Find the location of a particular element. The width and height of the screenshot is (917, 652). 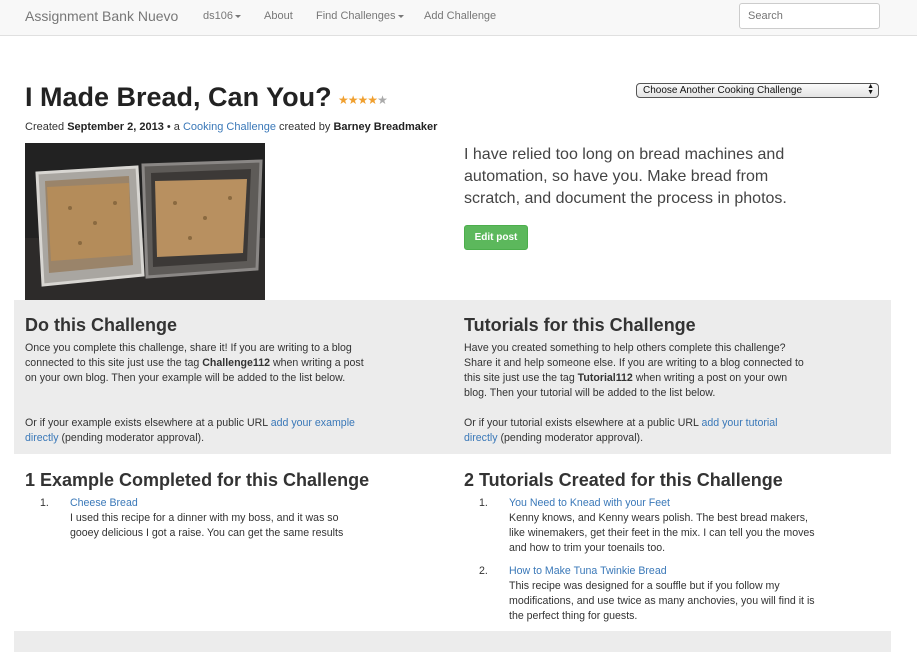

nav-item-about: About is located at coordinates (278, 16).